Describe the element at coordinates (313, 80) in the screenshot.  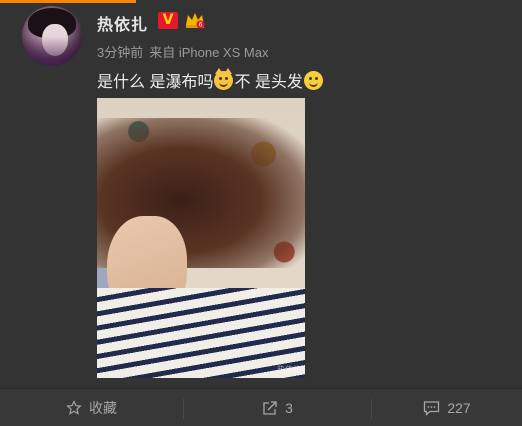
I see `smile-emoji-icon` at that location.